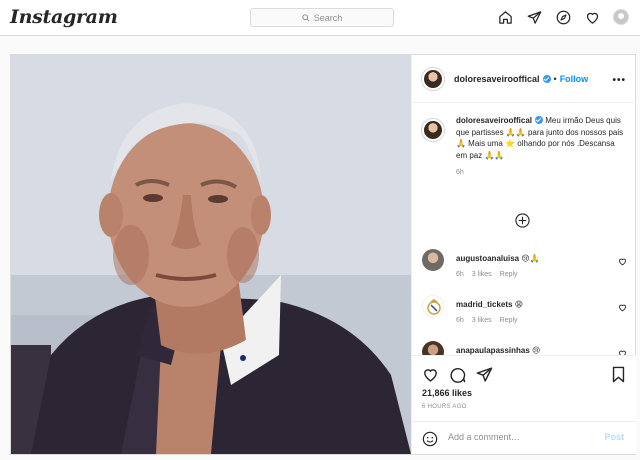  What do you see at coordinates (328, 17) in the screenshot?
I see `search-placeholder: Search` at bounding box center [328, 17].